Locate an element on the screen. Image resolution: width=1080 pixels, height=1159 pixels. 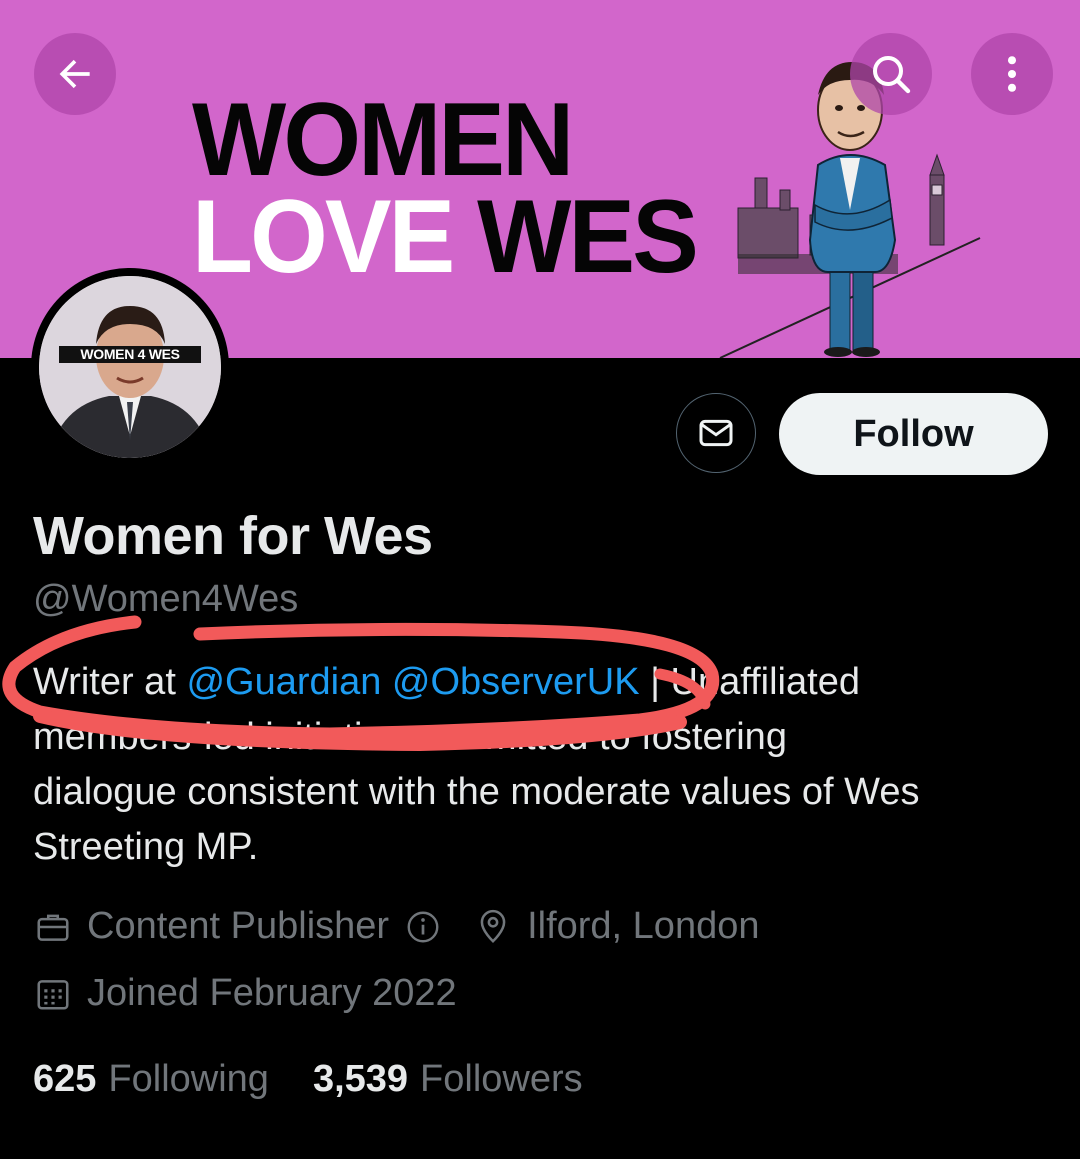
followers-link: 3,539 Followers is located at coordinates (448, 1079).